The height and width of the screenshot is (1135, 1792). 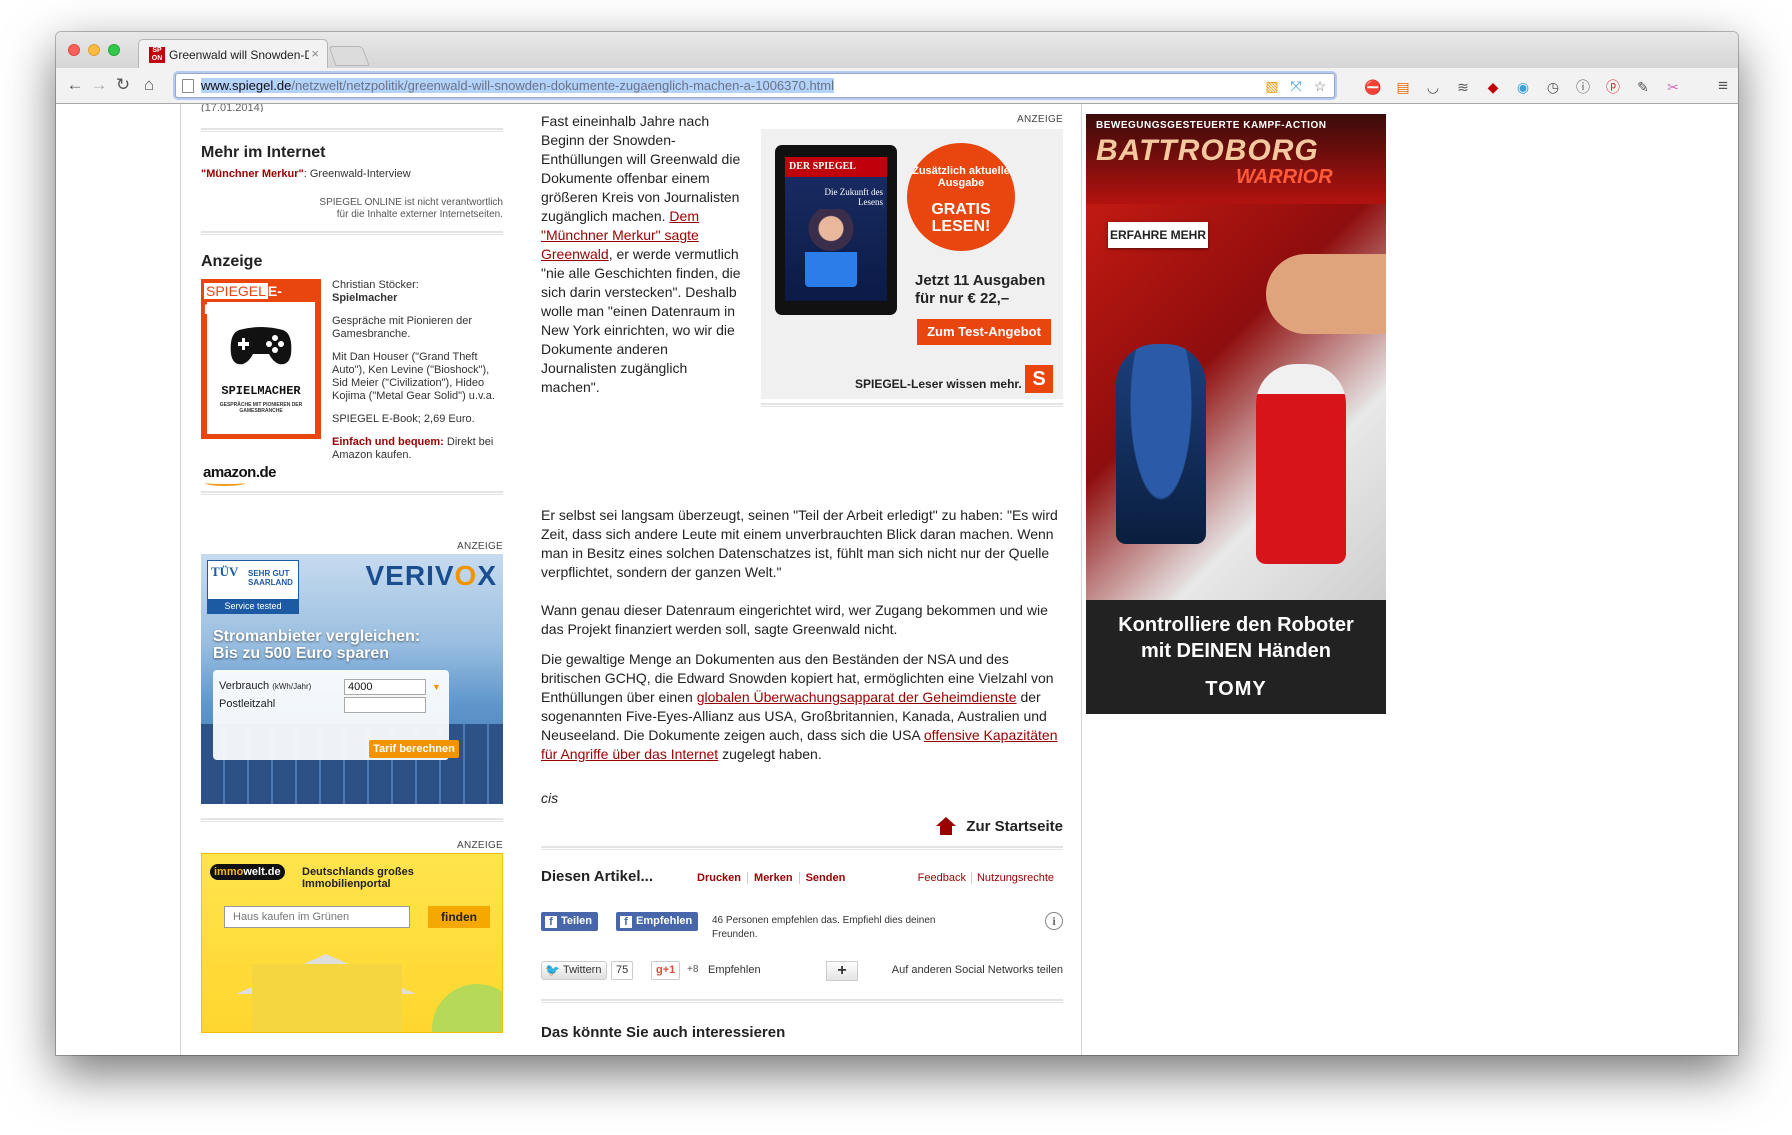 What do you see at coordinates (388, 442) in the screenshot?
I see `ebook-cta-bold: Einfach und bequem:` at bounding box center [388, 442].